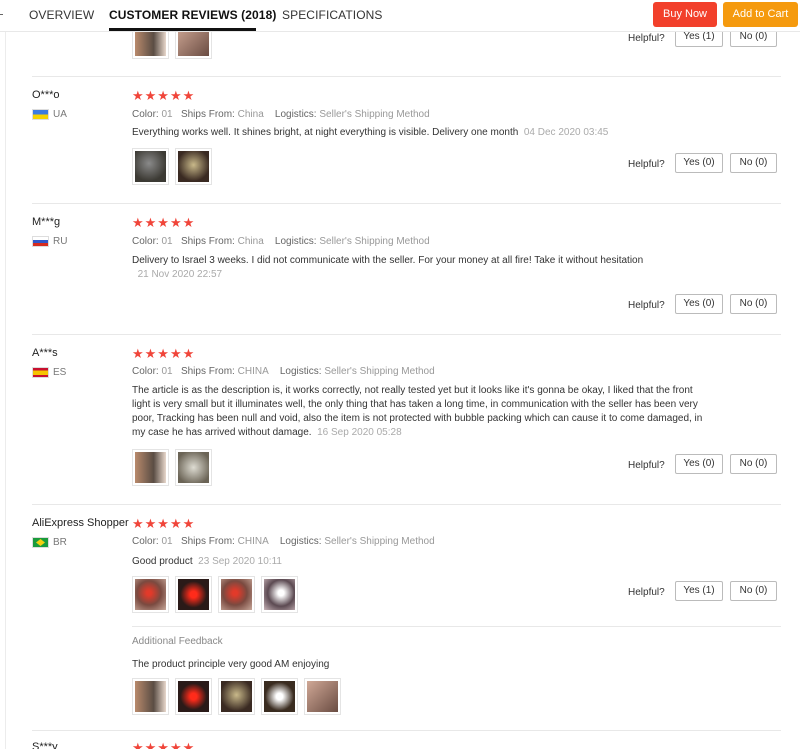  I want to click on flag-es-icon, so click(40, 372).